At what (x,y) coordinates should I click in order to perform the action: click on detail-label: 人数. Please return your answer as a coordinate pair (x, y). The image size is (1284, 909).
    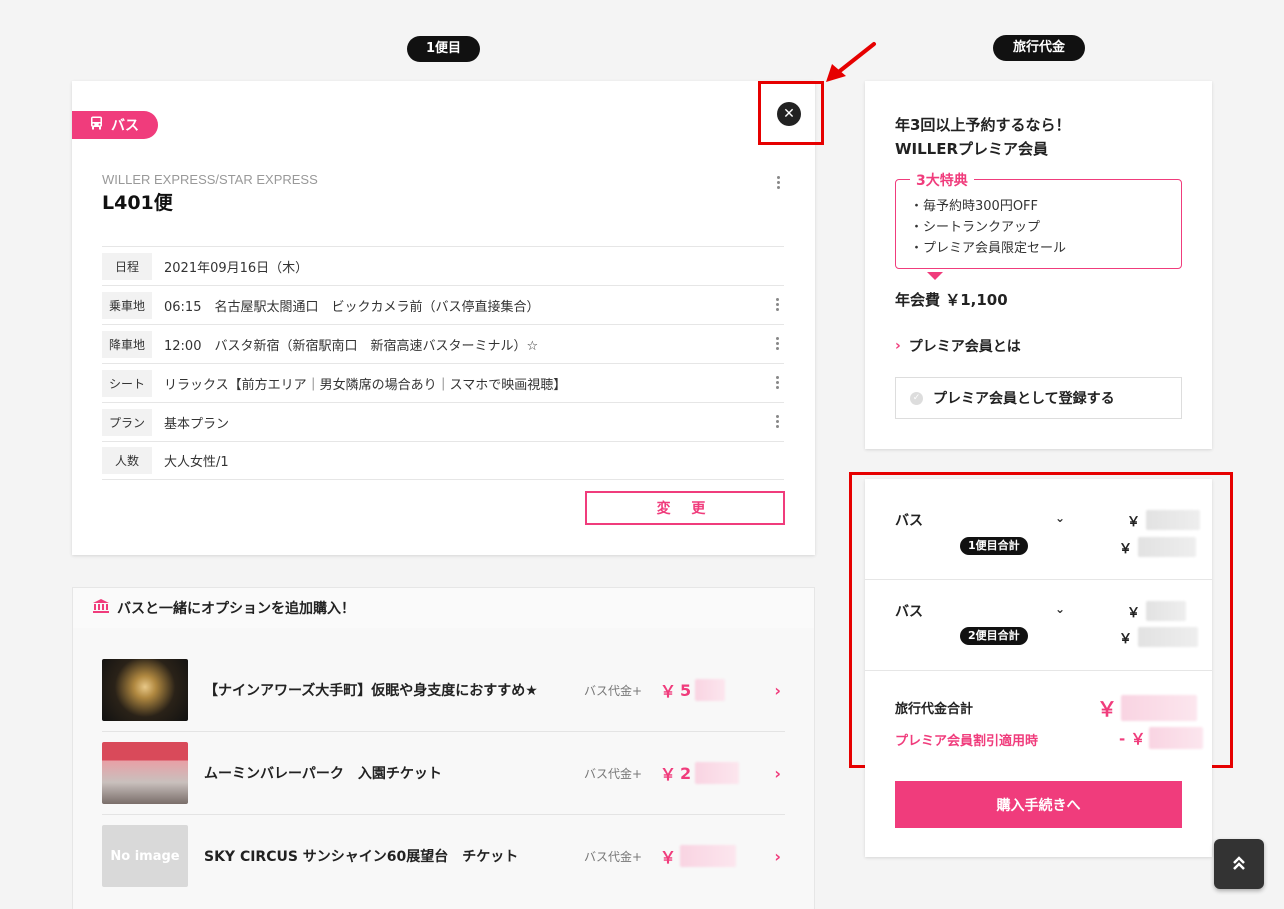
    Looking at the image, I should click on (127, 460).